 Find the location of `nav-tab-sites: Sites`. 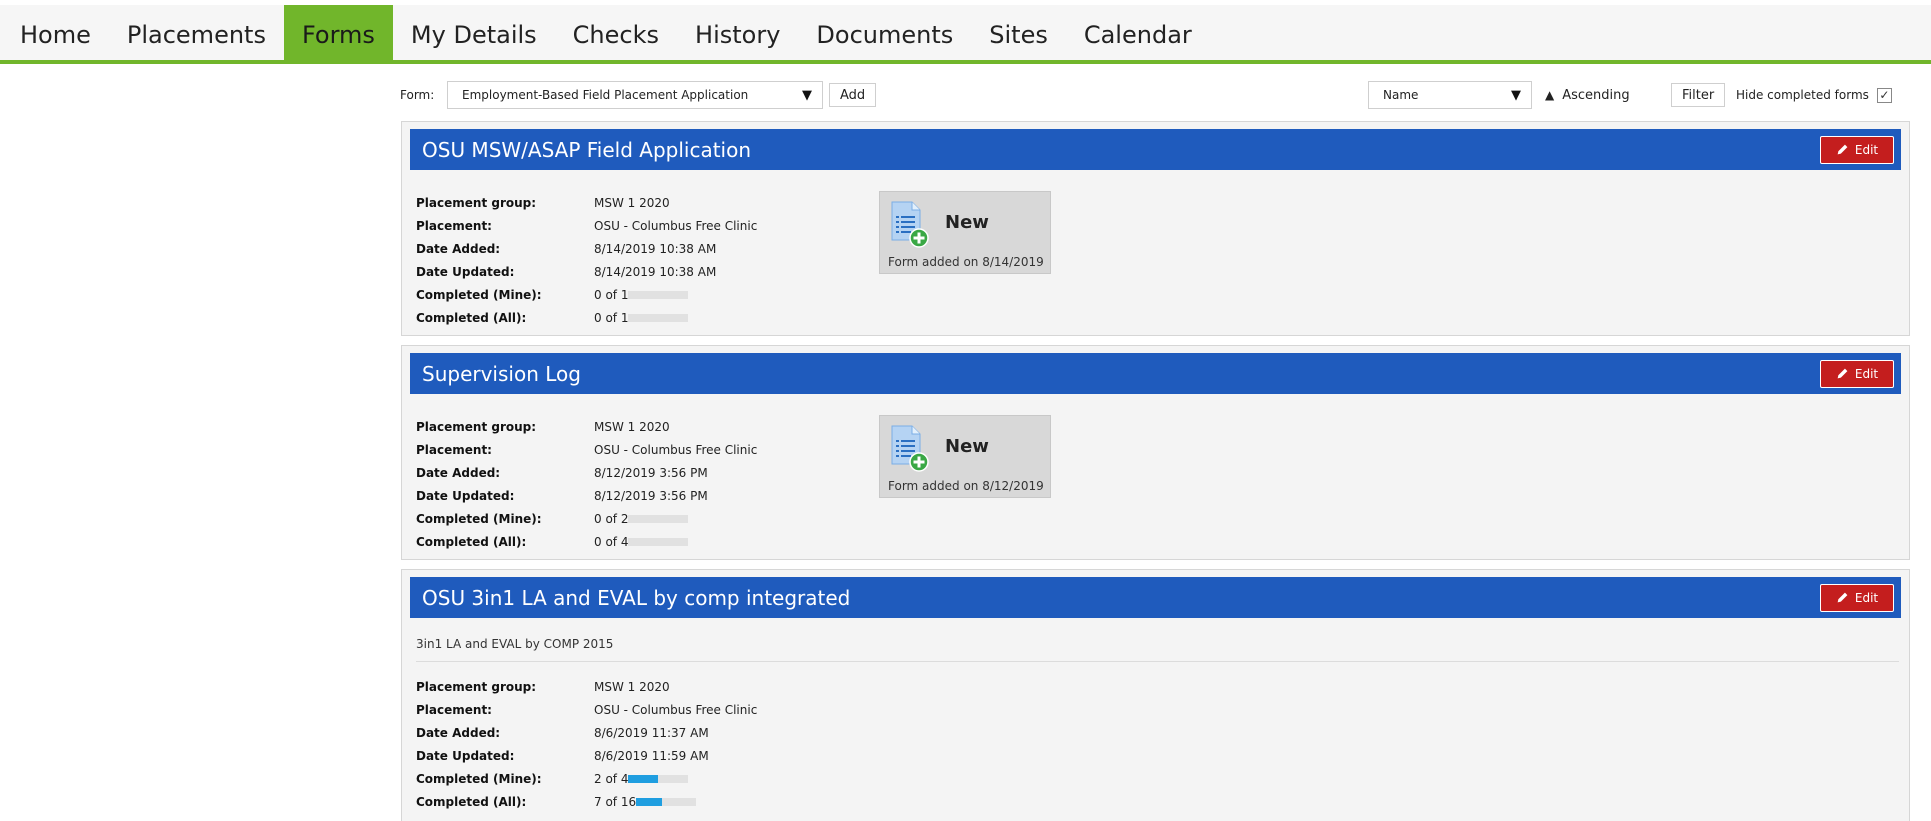

nav-tab-sites: Sites is located at coordinates (1018, 34).